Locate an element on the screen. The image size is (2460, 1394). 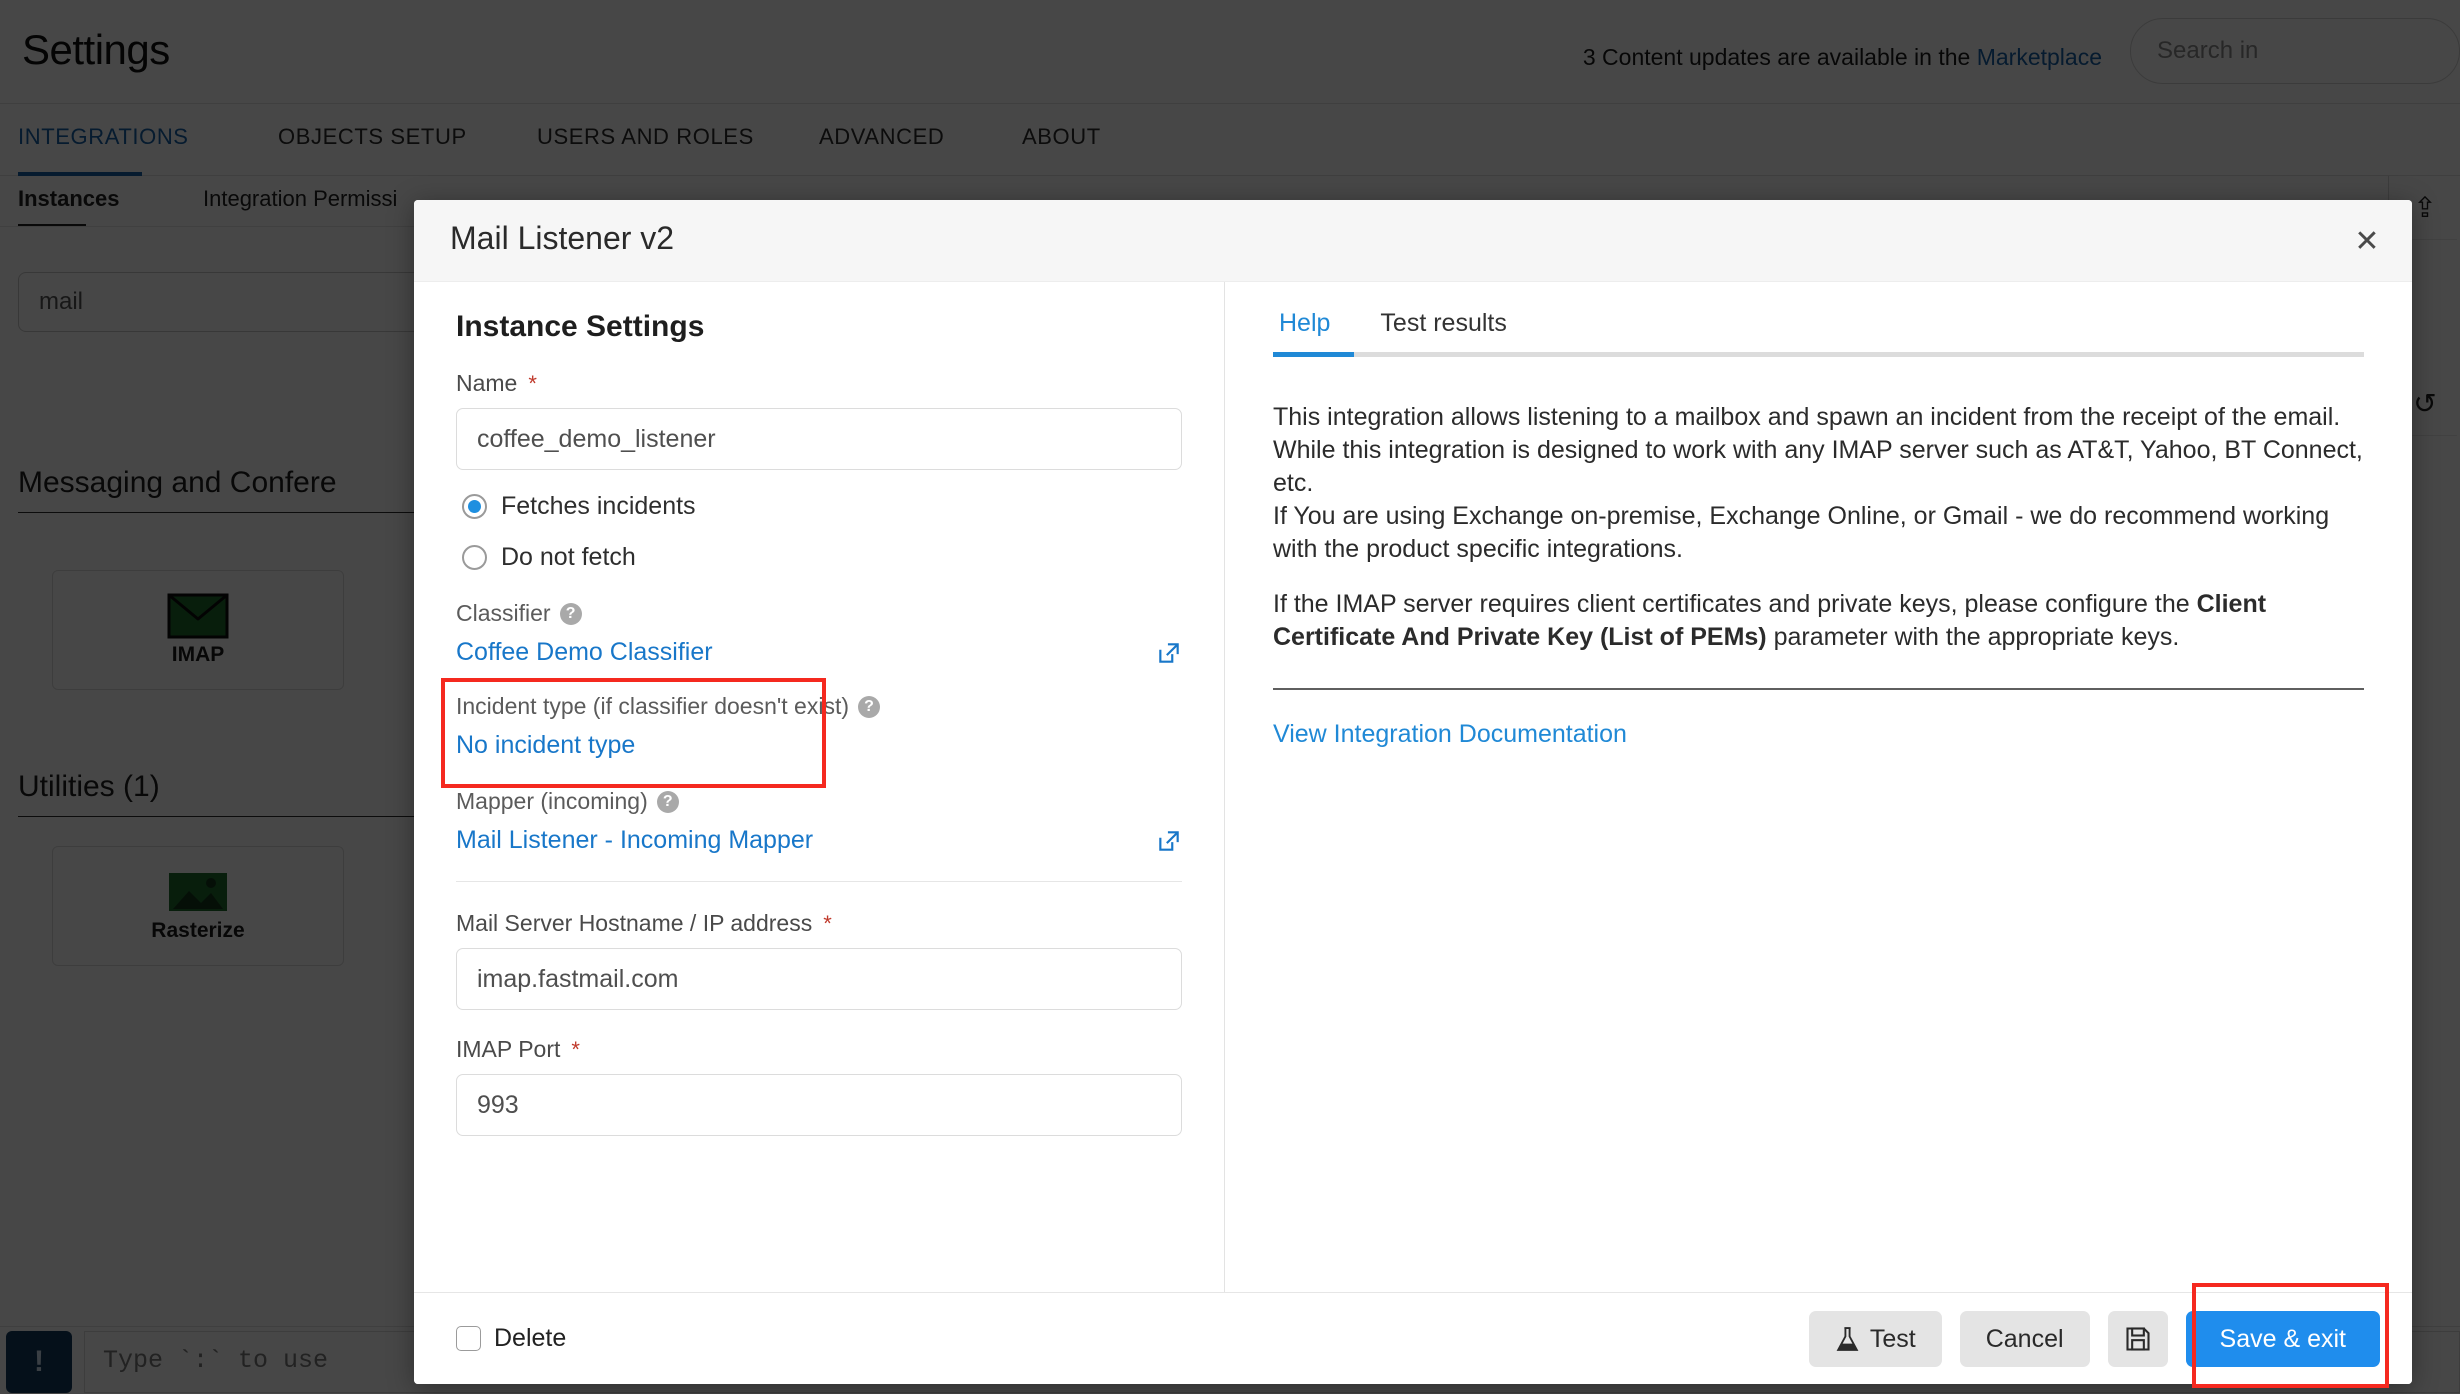
classifier-field: Classifier ? Coffee Demo Classifier is located at coordinates (819, 633).